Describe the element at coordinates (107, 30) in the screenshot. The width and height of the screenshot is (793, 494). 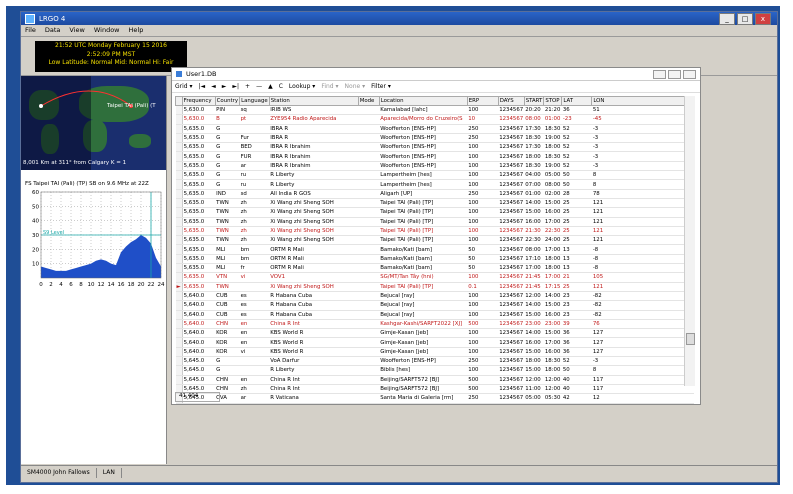
I see `menu-window: Window` at that location.